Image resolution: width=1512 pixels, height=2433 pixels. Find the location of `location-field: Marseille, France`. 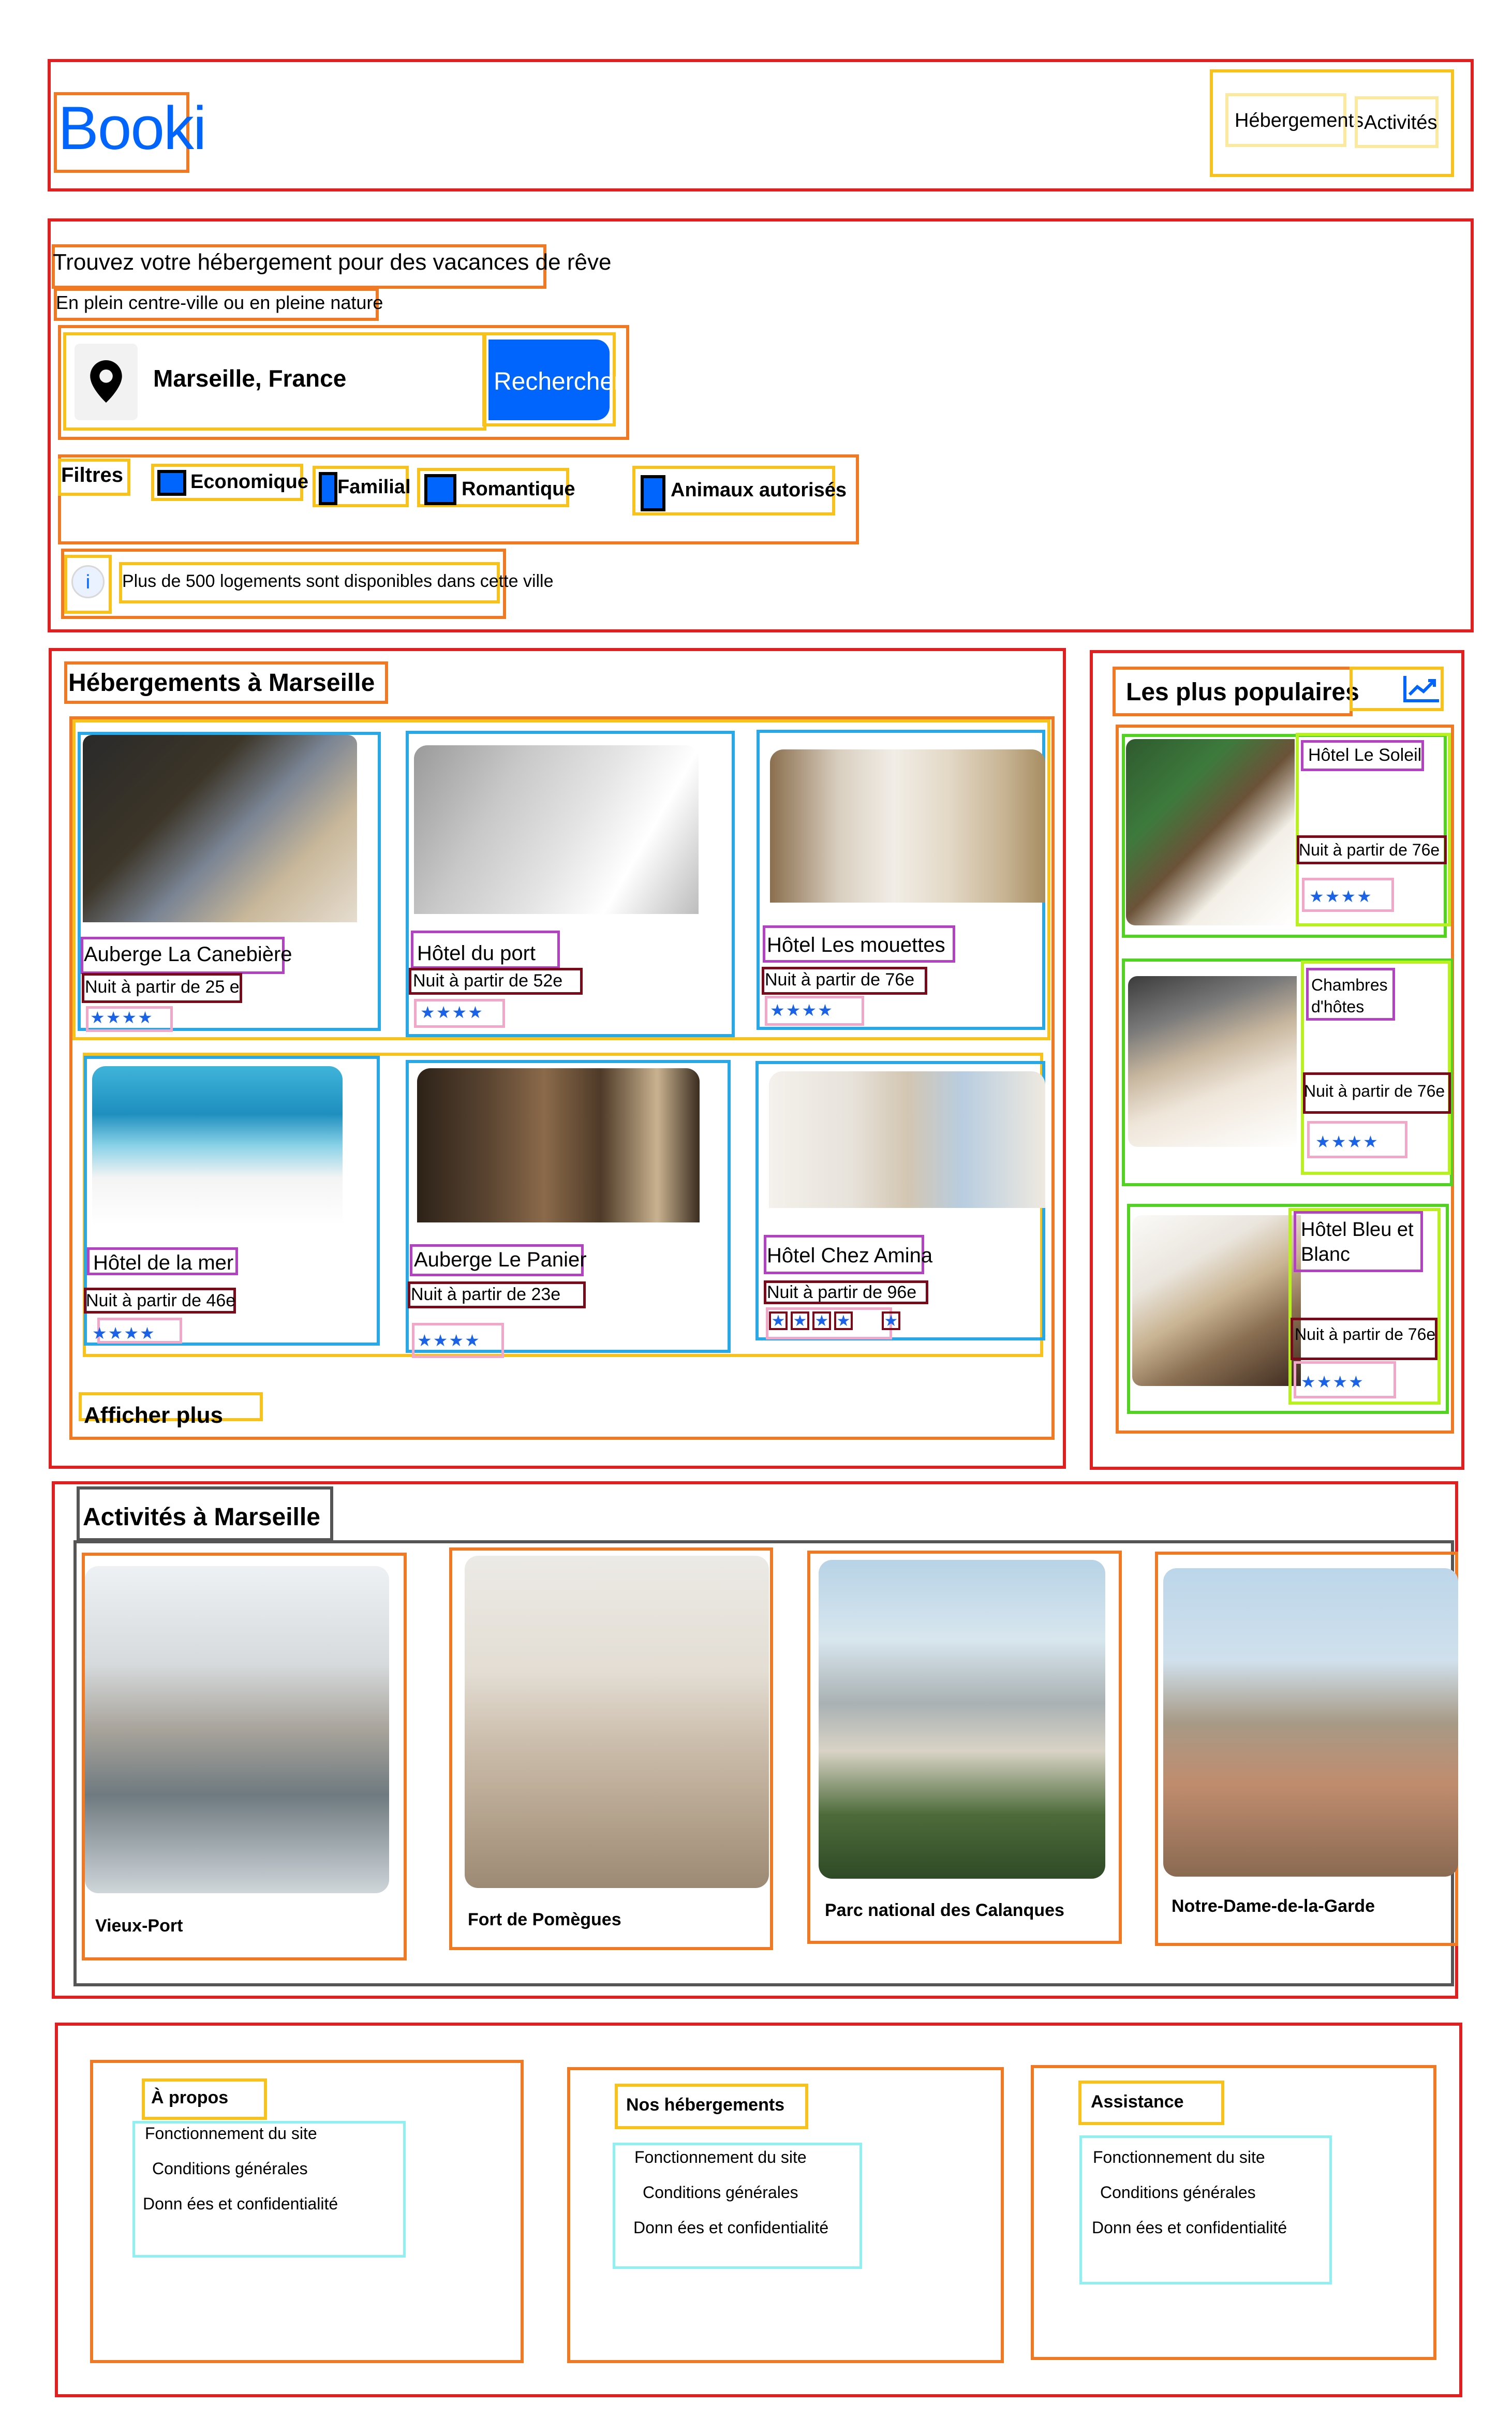

location-field: Marseille, France is located at coordinates (274, 381).